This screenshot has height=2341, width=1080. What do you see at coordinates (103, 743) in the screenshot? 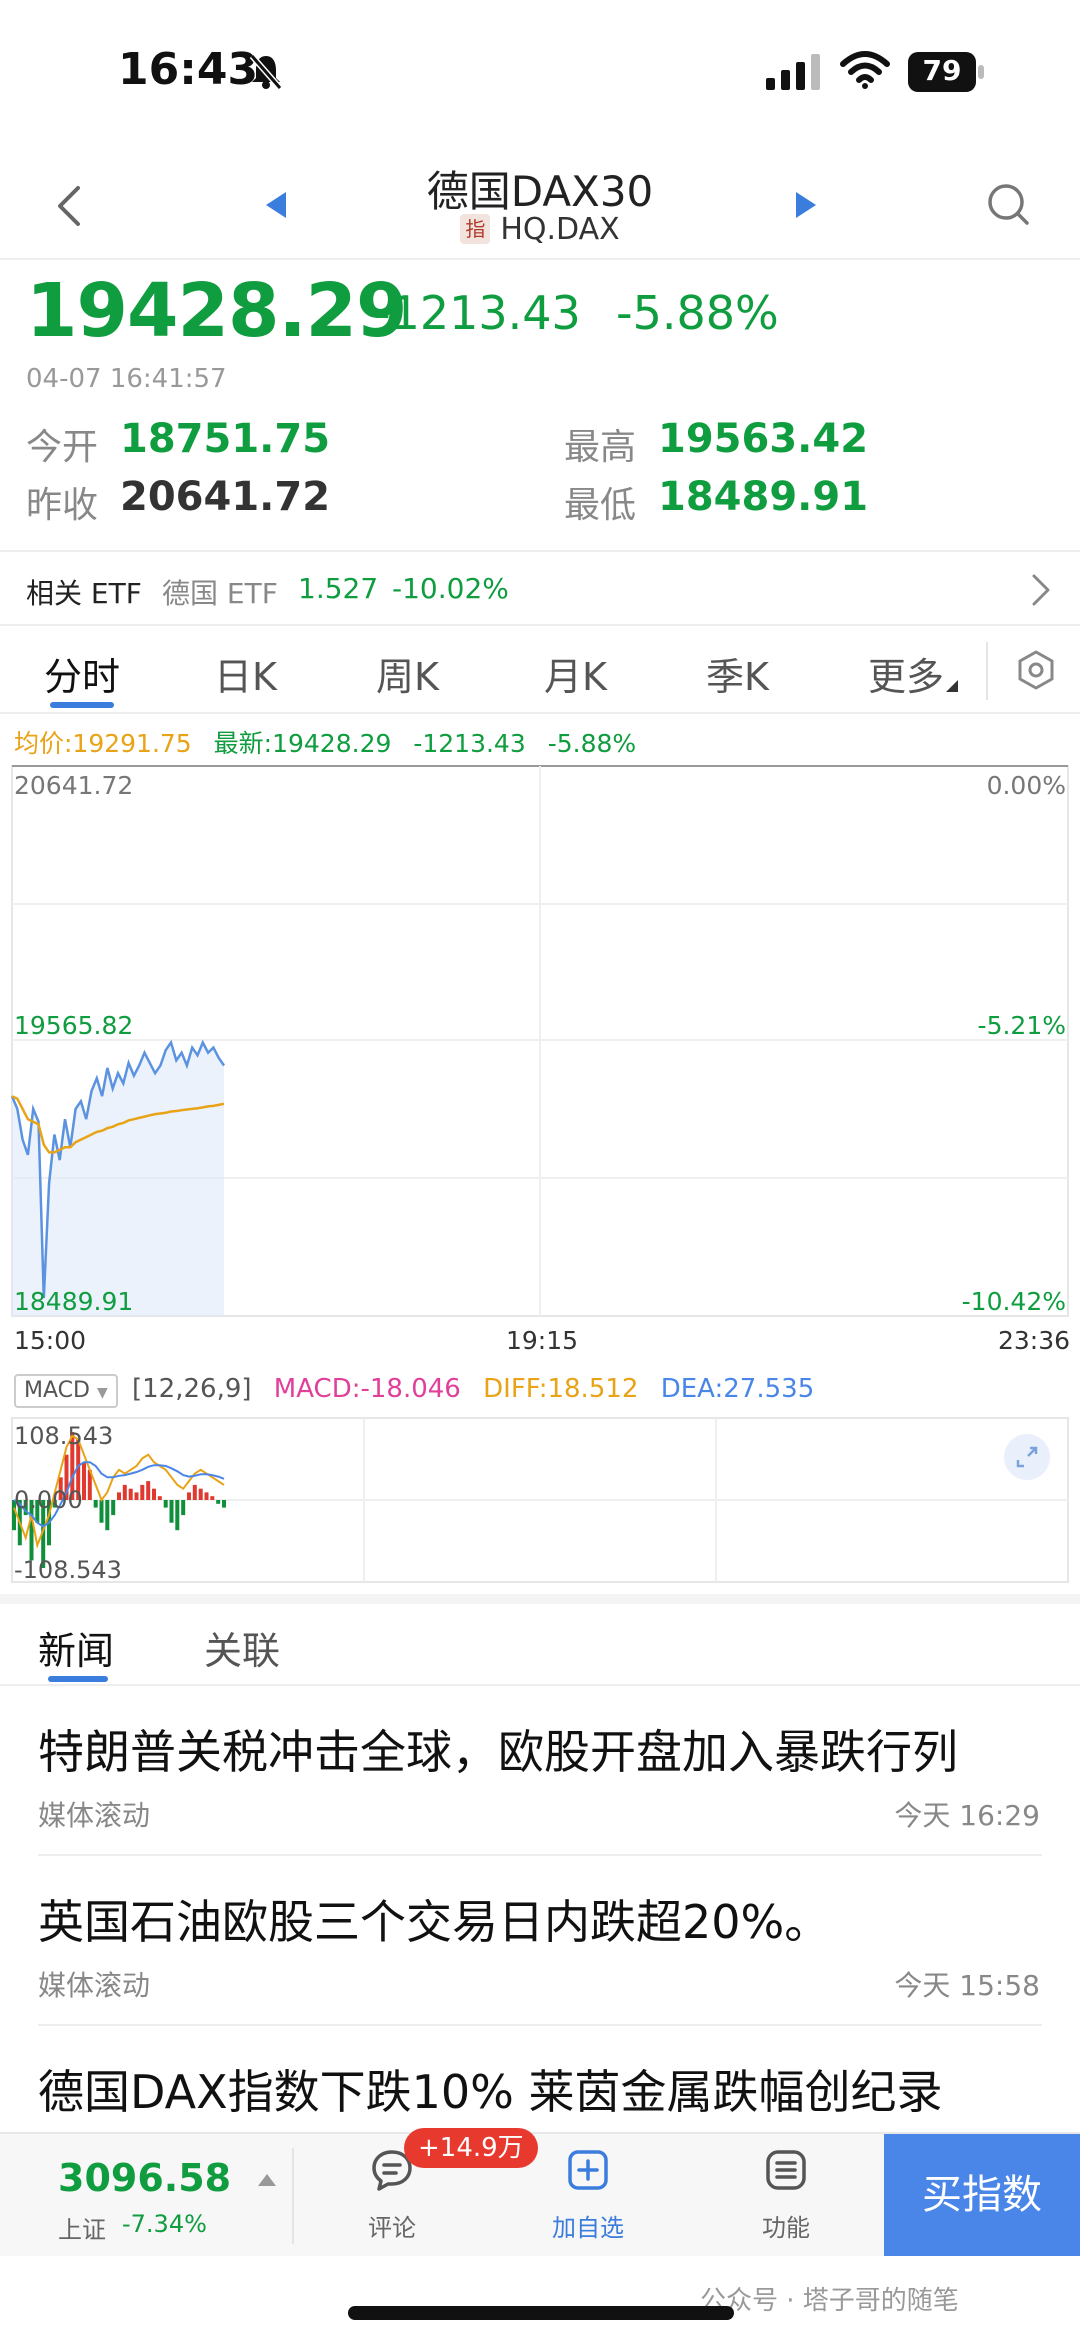
I see `avg-price-label: 均价:19291.75` at bounding box center [103, 743].